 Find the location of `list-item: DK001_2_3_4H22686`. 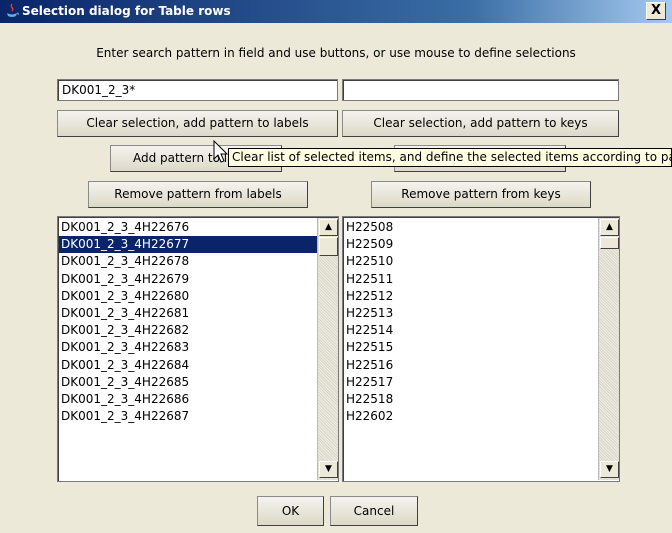

list-item: DK001_2_3_4H22686 is located at coordinates (188, 399).